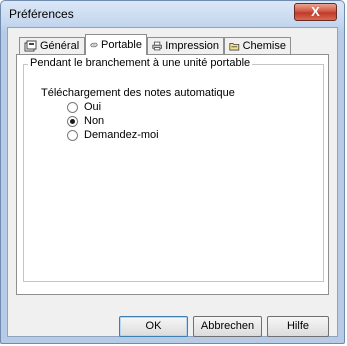 This screenshot has width=347, height=346. I want to click on radio-demandez-moi: Demandez-moi, so click(113, 135).